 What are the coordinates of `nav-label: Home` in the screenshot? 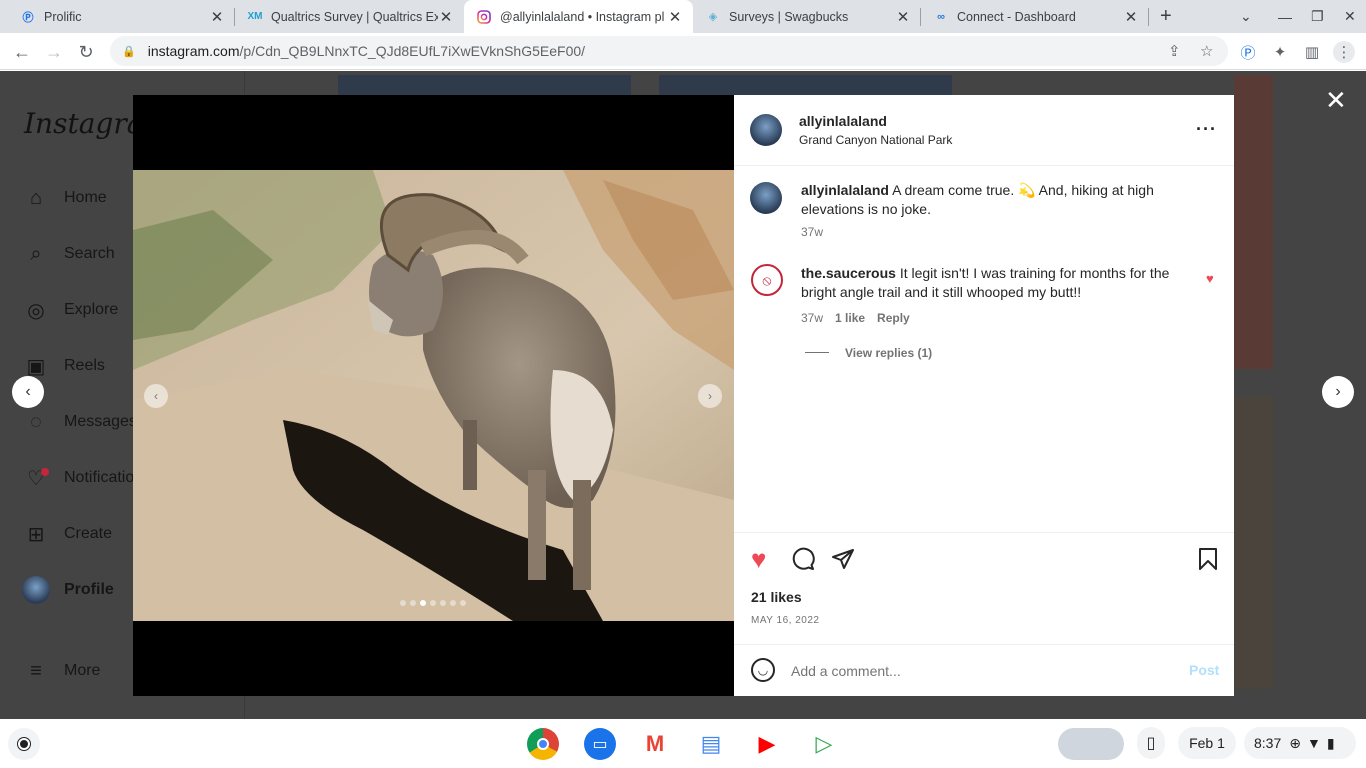 It's located at (85, 197).